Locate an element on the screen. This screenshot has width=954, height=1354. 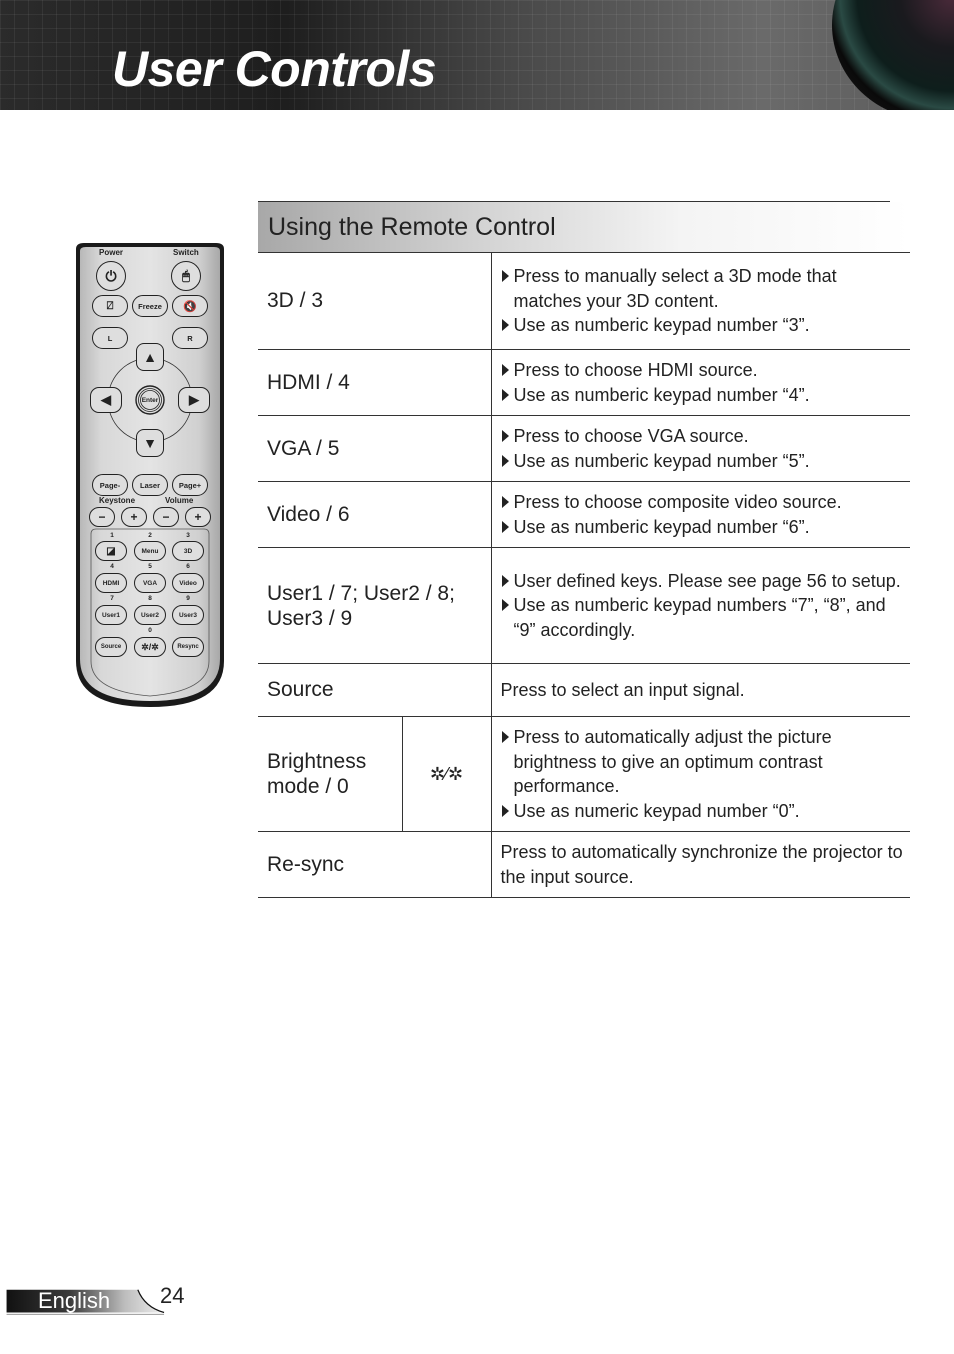
row-description: Press to select an input signal. is located at coordinates (700, 690).